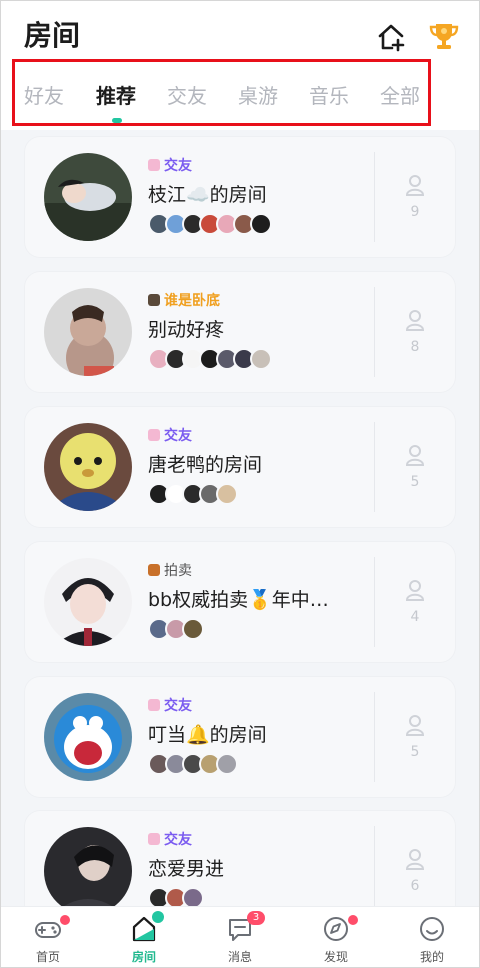 This screenshot has width=480, height=968. What do you see at coordinates (336, 929) in the screenshot?
I see `compass-icon` at bounding box center [336, 929].